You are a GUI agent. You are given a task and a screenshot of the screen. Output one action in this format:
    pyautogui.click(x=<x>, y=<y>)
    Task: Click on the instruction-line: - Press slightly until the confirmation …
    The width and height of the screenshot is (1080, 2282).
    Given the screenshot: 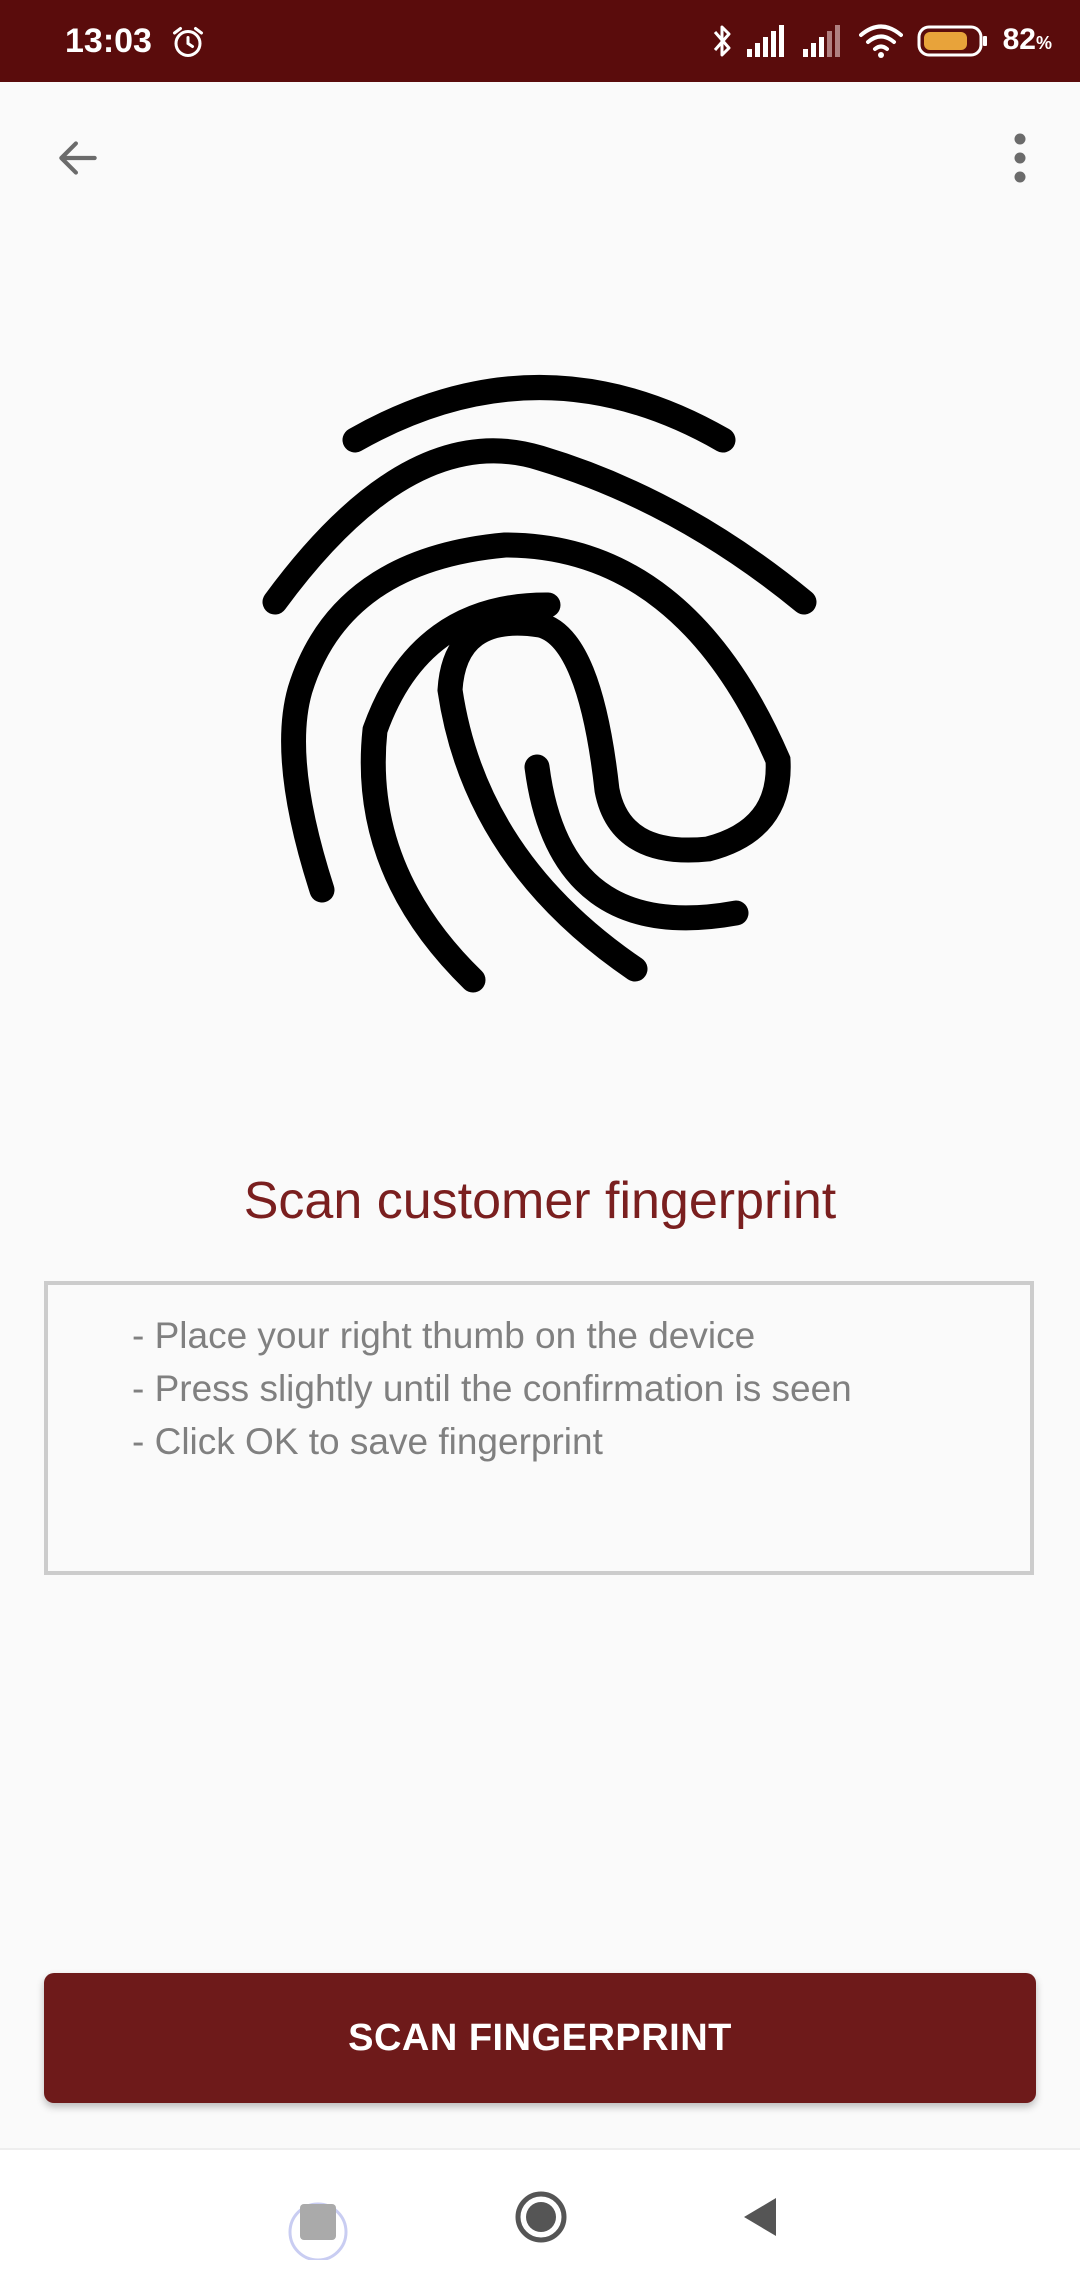 What is the action you would take?
    pyautogui.click(x=492, y=1388)
    